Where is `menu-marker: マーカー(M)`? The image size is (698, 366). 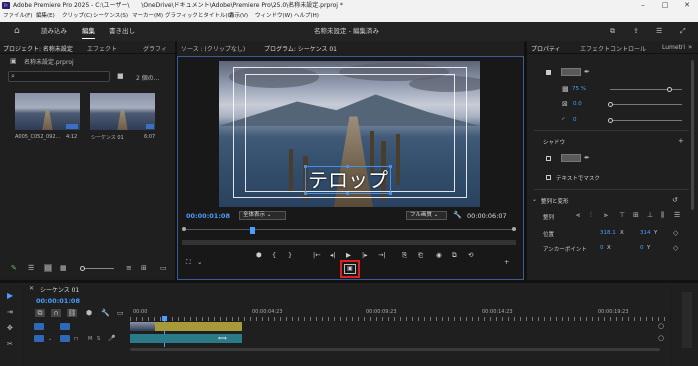 menu-marker: マーカー(M) is located at coordinates (147, 16).